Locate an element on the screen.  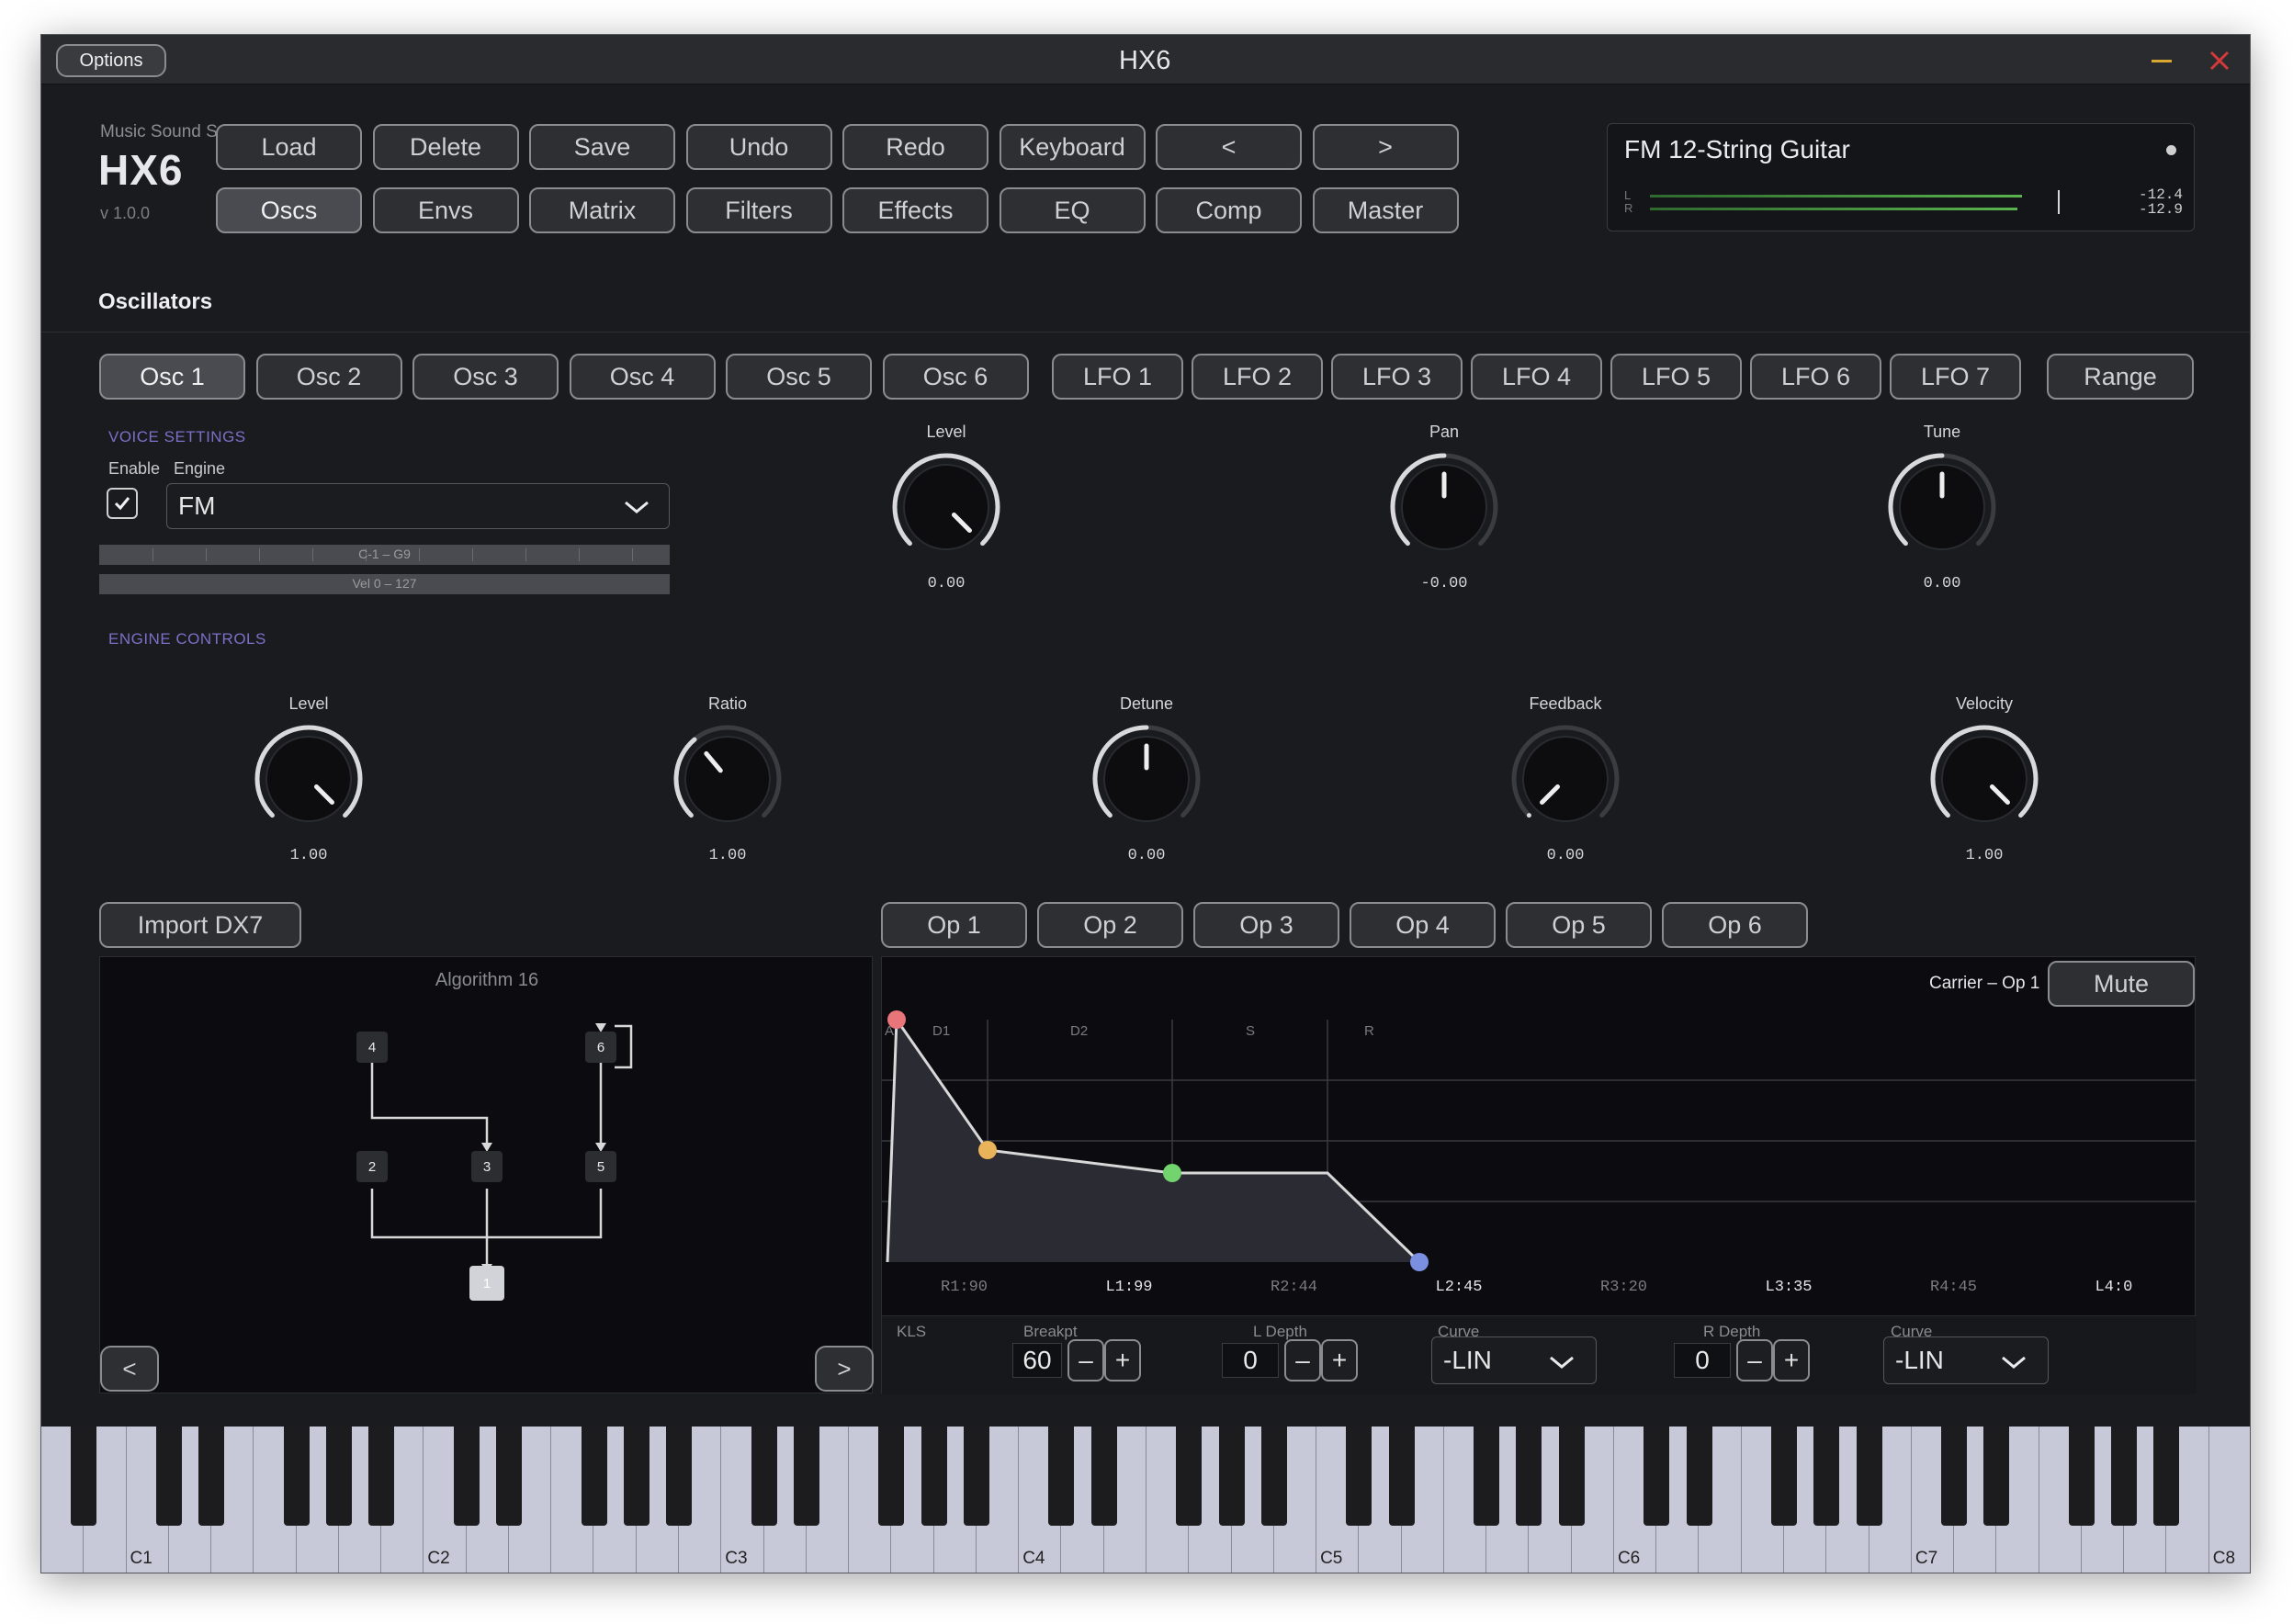
import-dx7-button: Import DX7 is located at coordinates (200, 925).